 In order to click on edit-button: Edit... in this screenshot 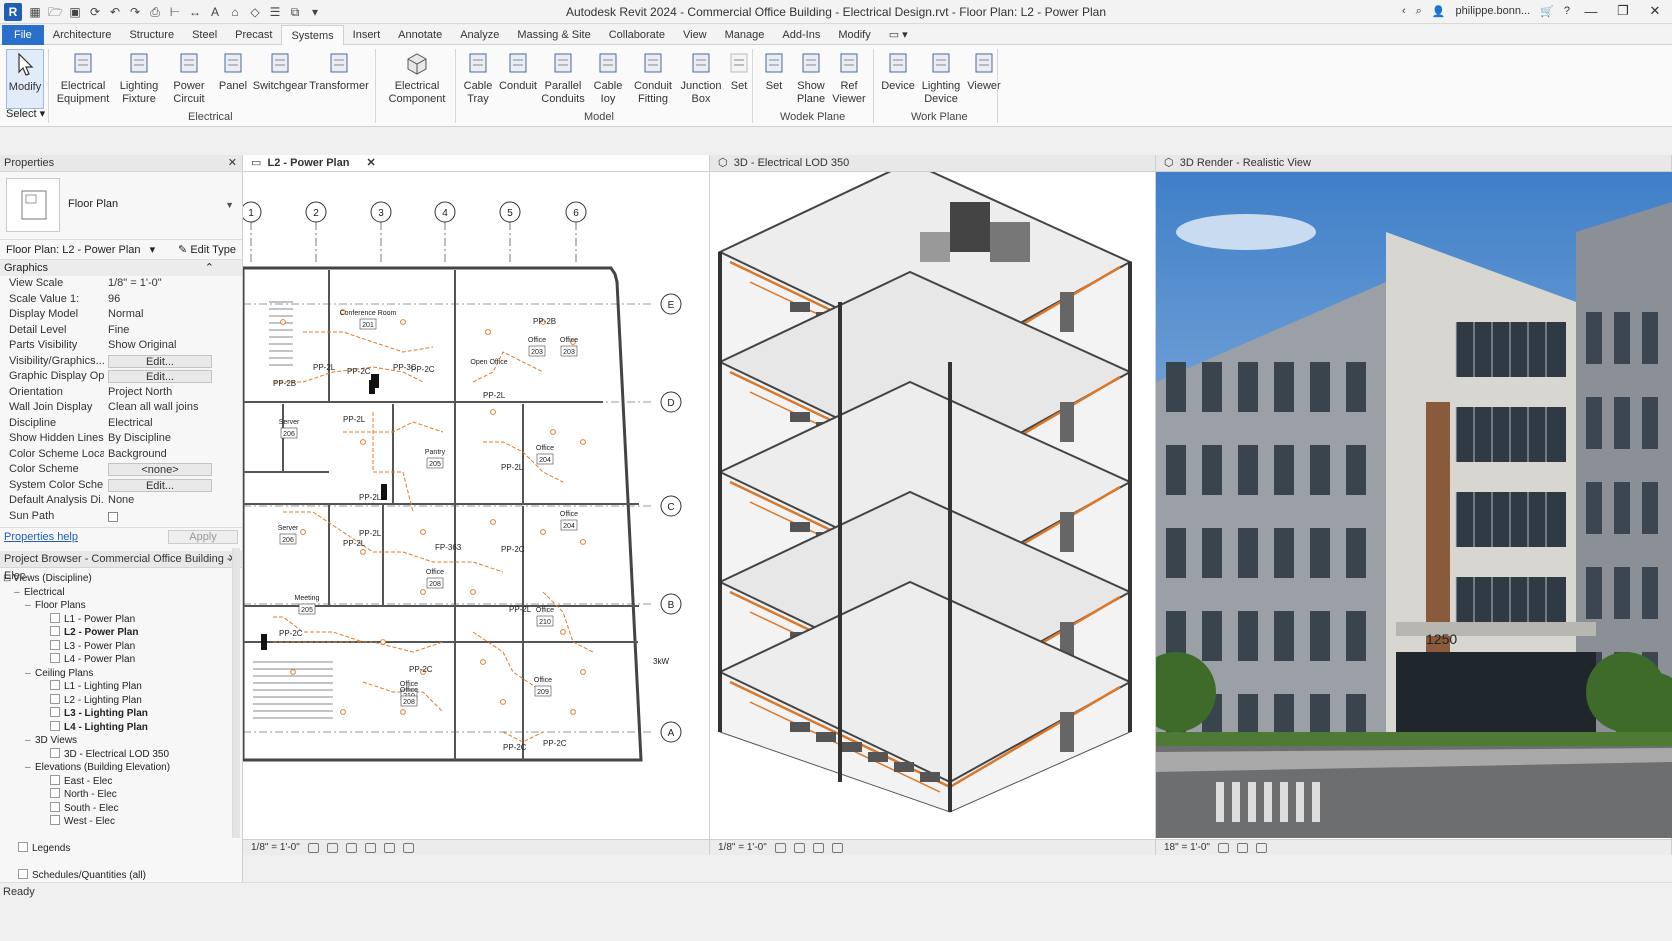, I will do `click(160, 485)`.